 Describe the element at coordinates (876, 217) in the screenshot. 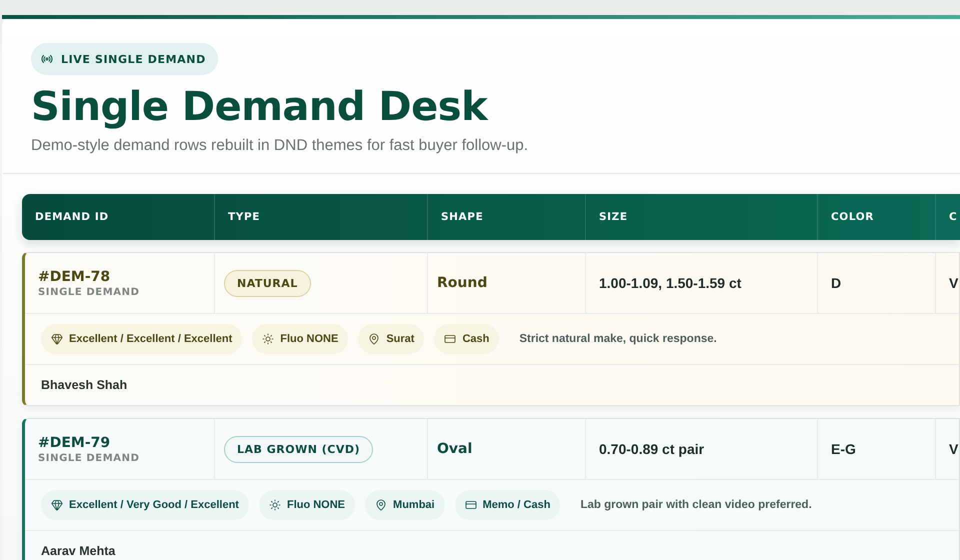

I see `column-header: COLOR` at that location.